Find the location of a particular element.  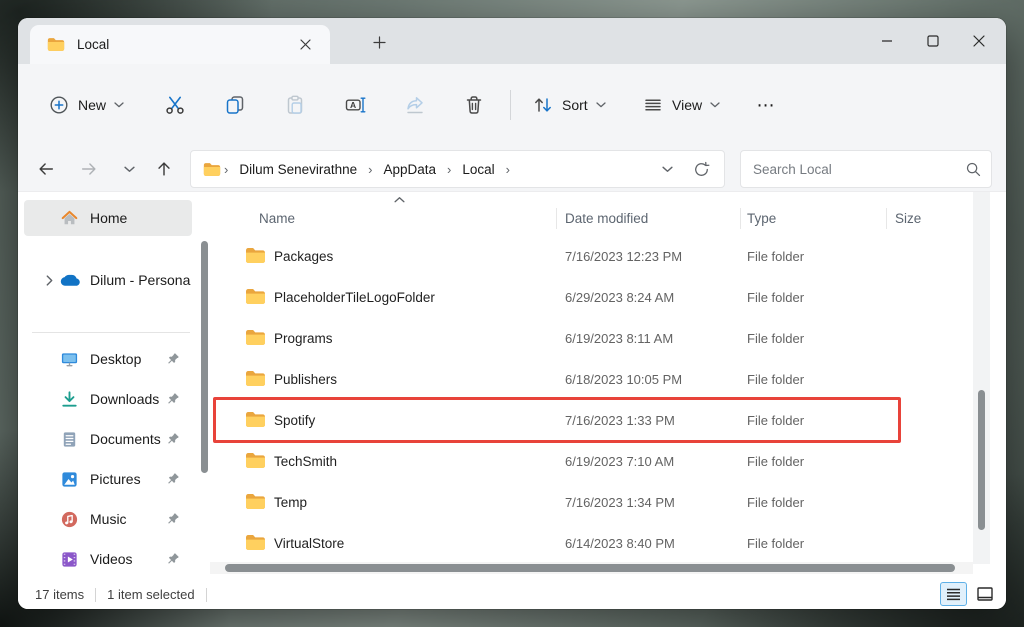

file-name: Packages is located at coordinates (304, 256).